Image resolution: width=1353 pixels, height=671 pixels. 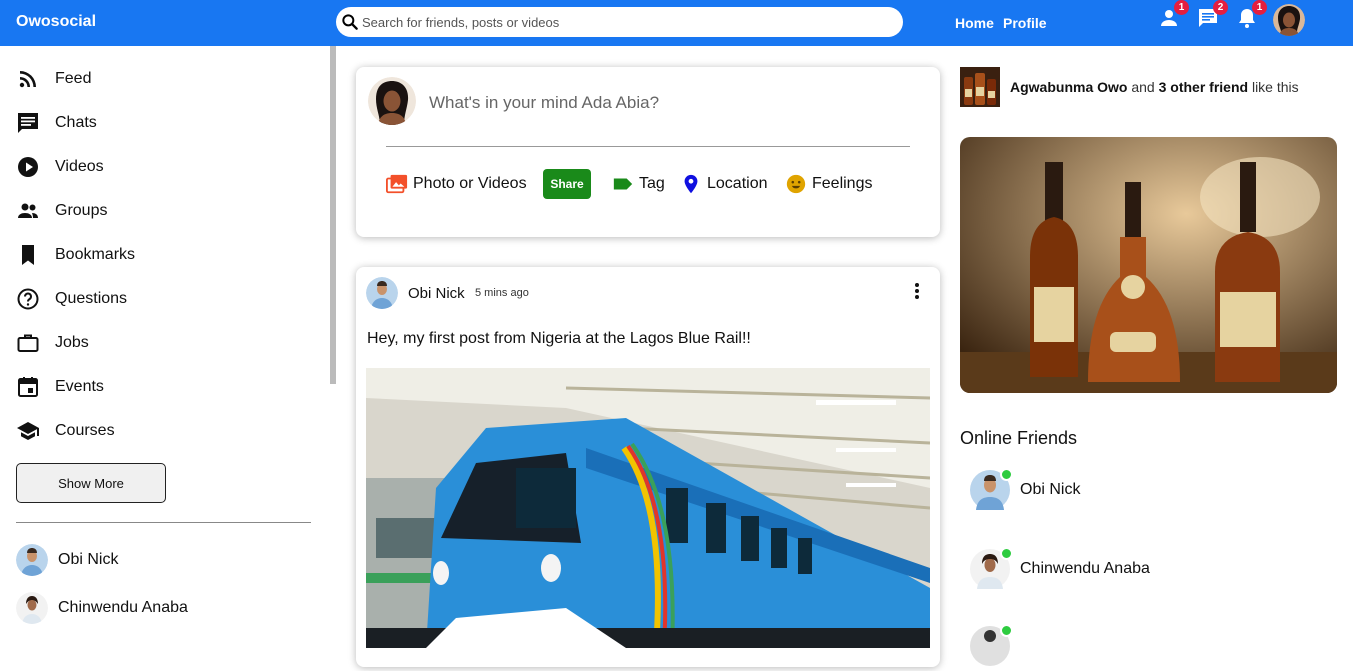 I want to click on smiley-icon, so click(x=796, y=184).